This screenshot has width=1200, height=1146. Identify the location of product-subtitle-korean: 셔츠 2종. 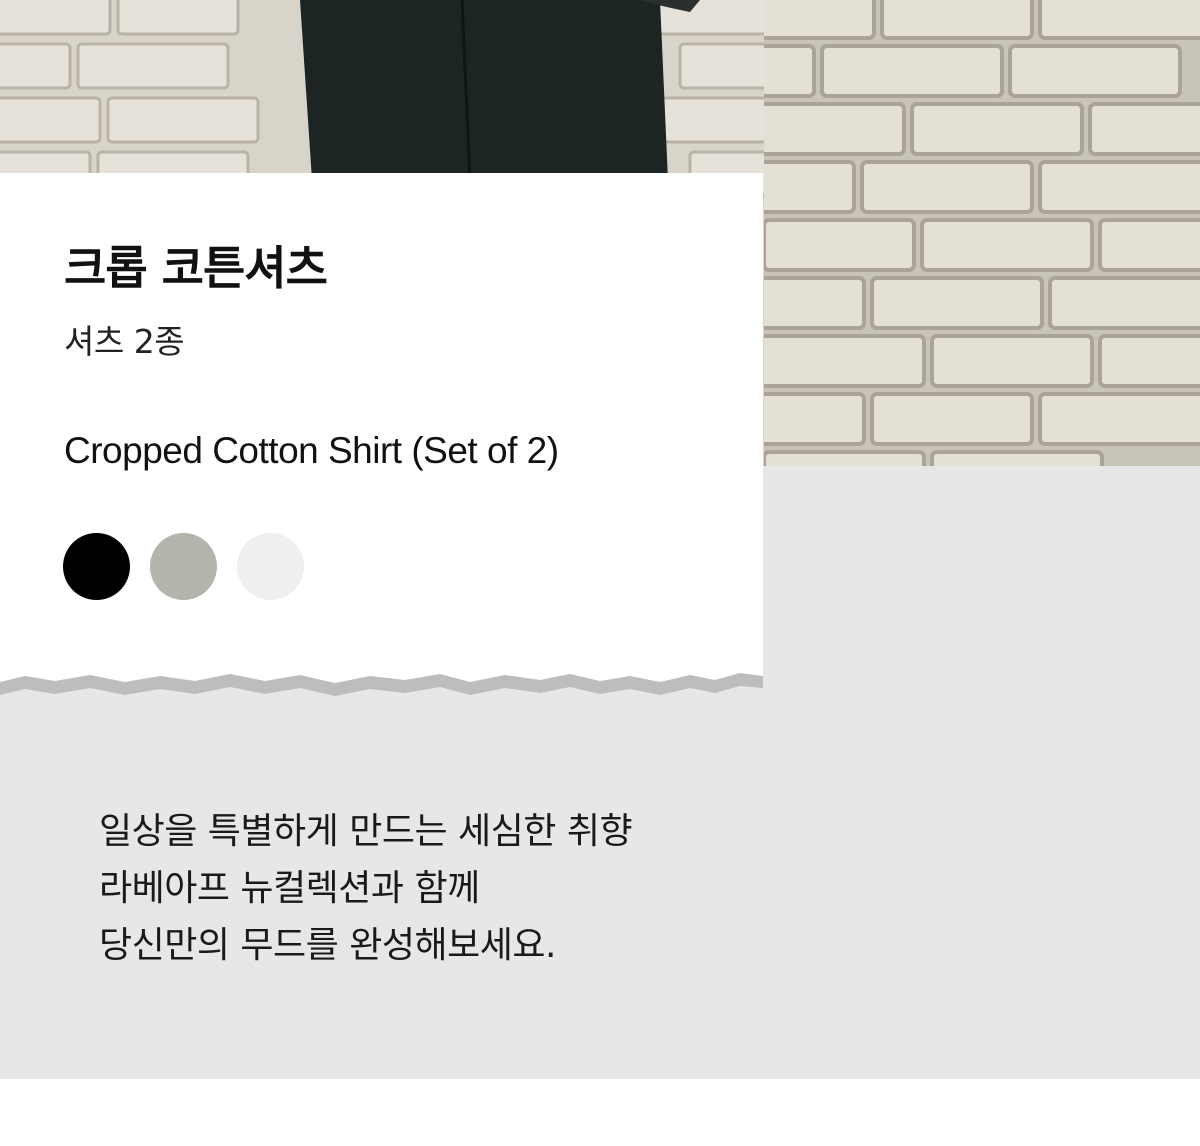
(124, 341).